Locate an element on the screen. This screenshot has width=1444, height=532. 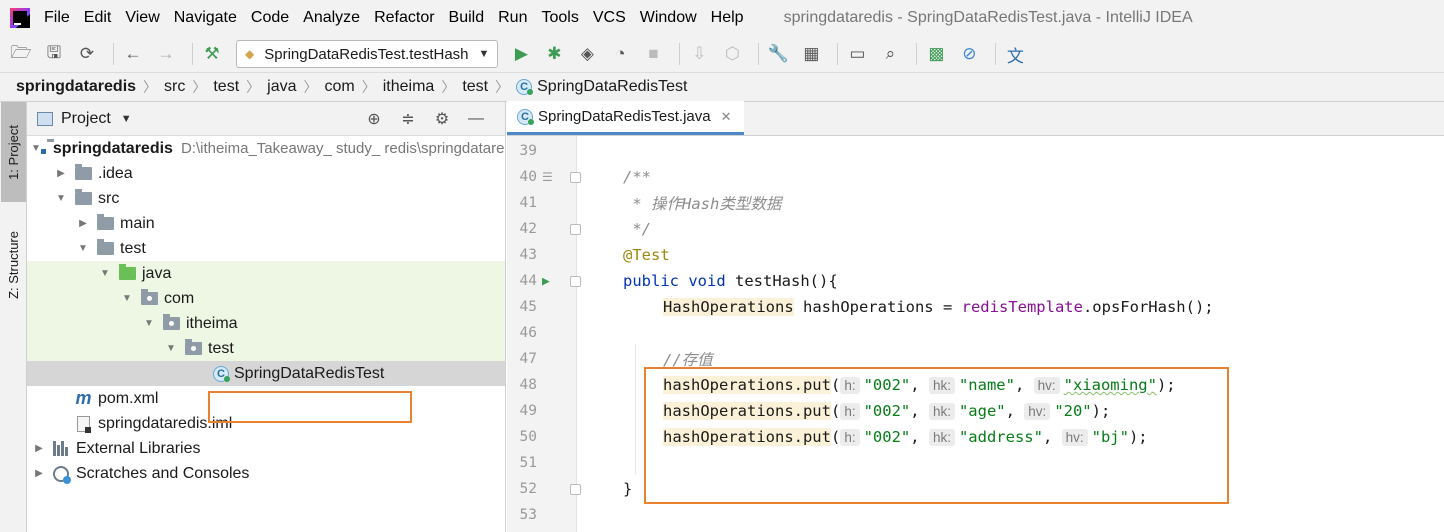
menu-build: Build is located at coordinates (467, 18).